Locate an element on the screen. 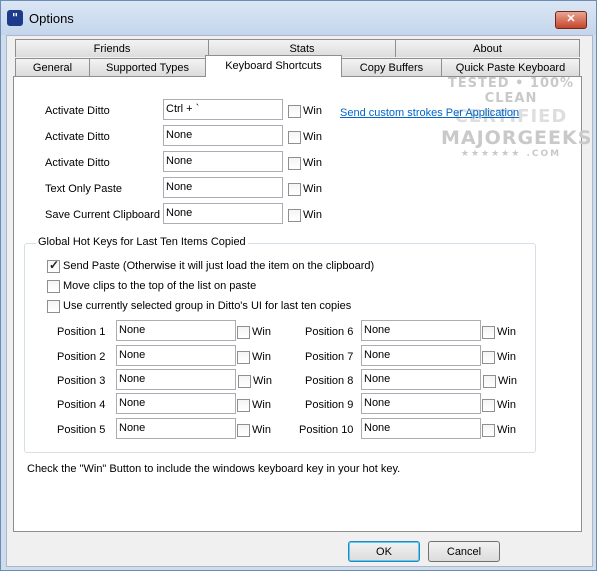 This screenshot has height=571, width=597. position-label: Position 10 is located at coordinates (326, 430).